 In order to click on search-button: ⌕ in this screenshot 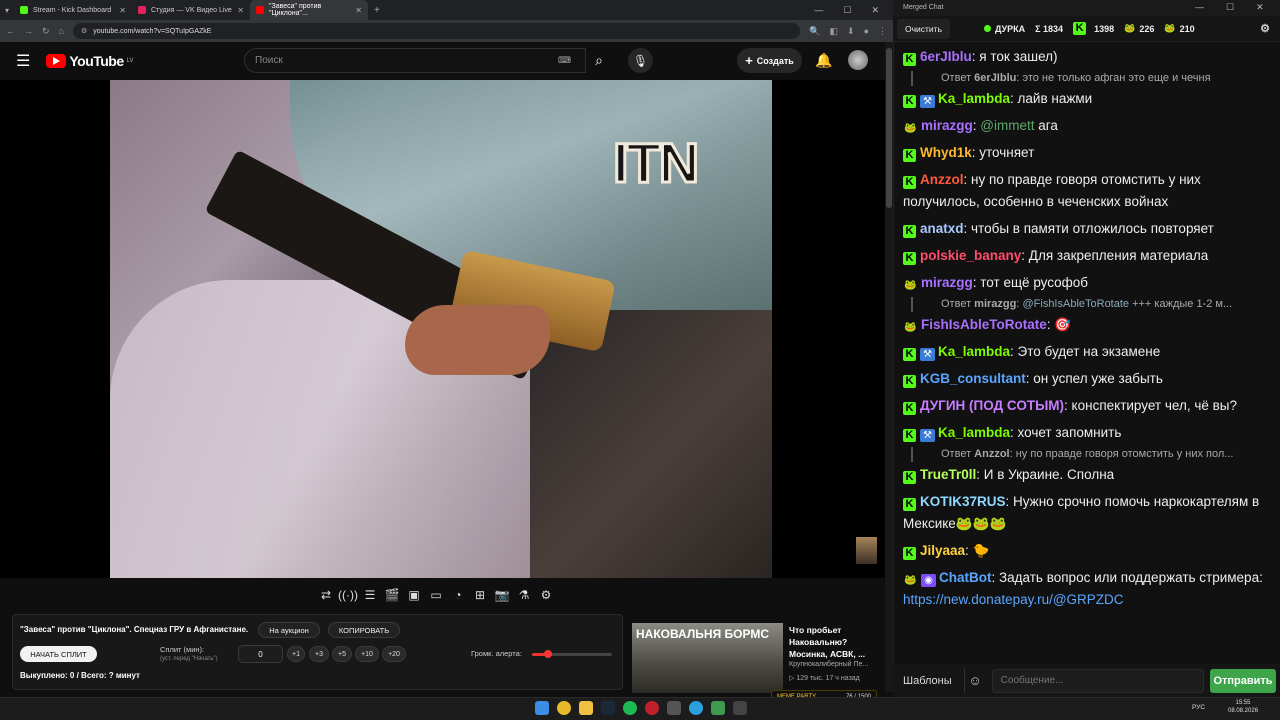, I will do `click(599, 60)`.